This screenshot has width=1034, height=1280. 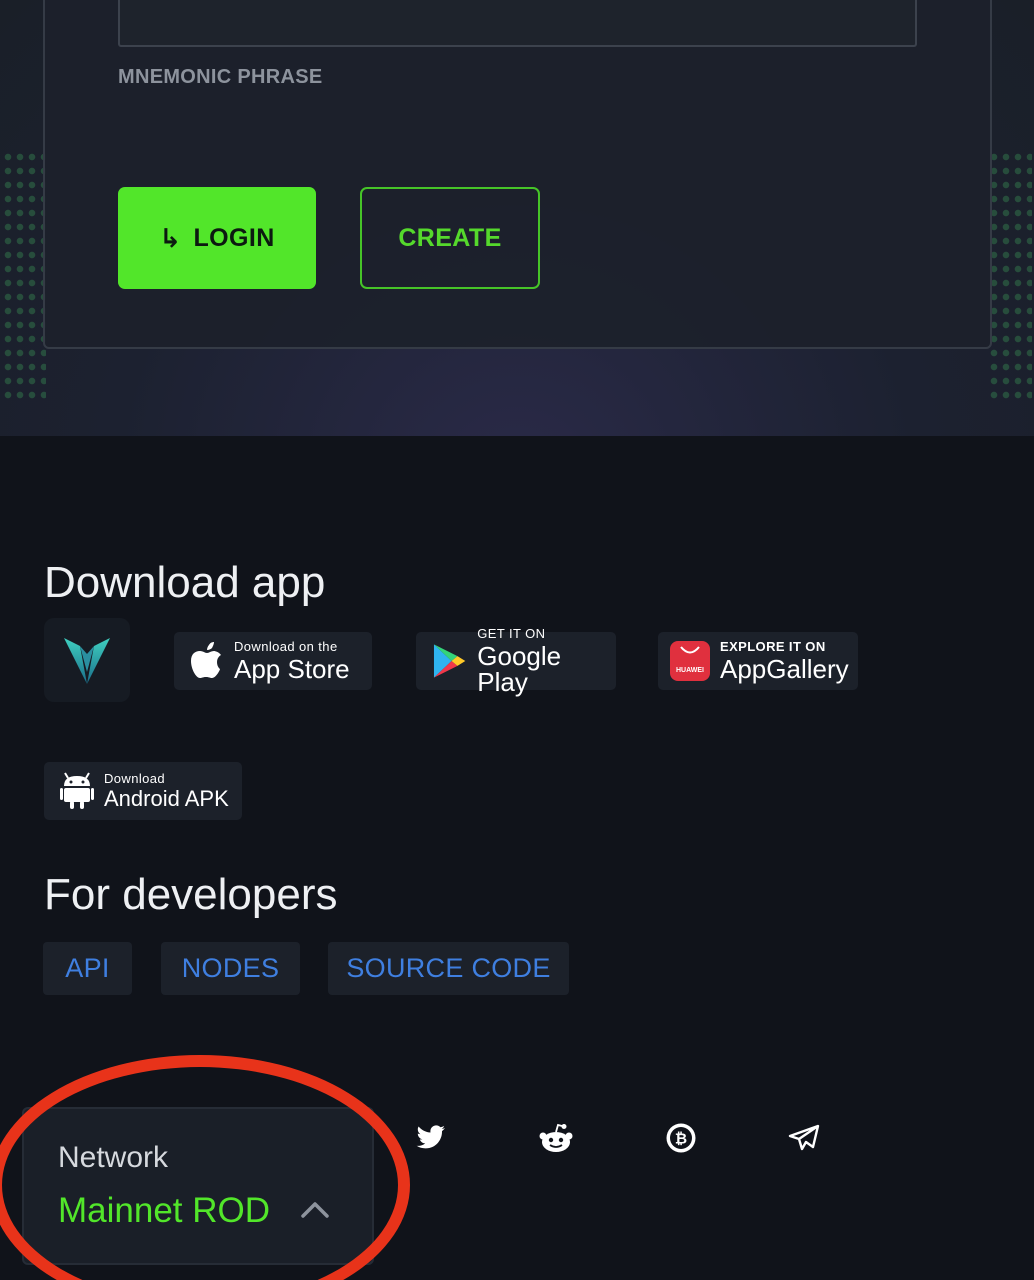 What do you see at coordinates (135, 778) in the screenshot?
I see `android-apk-small-text: Download` at bounding box center [135, 778].